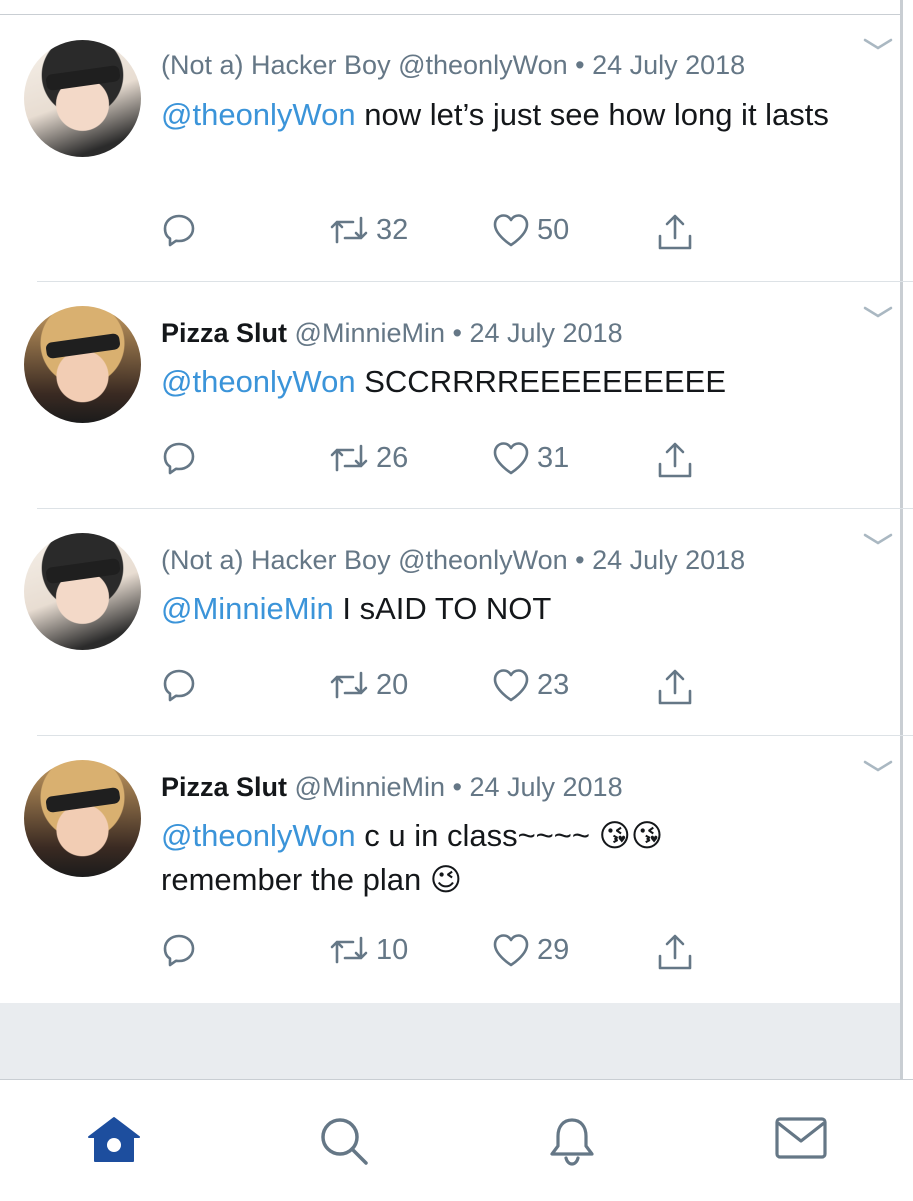  Describe the element at coordinates (392, 949) in the screenshot. I see `retweet-count: 10` at that location.